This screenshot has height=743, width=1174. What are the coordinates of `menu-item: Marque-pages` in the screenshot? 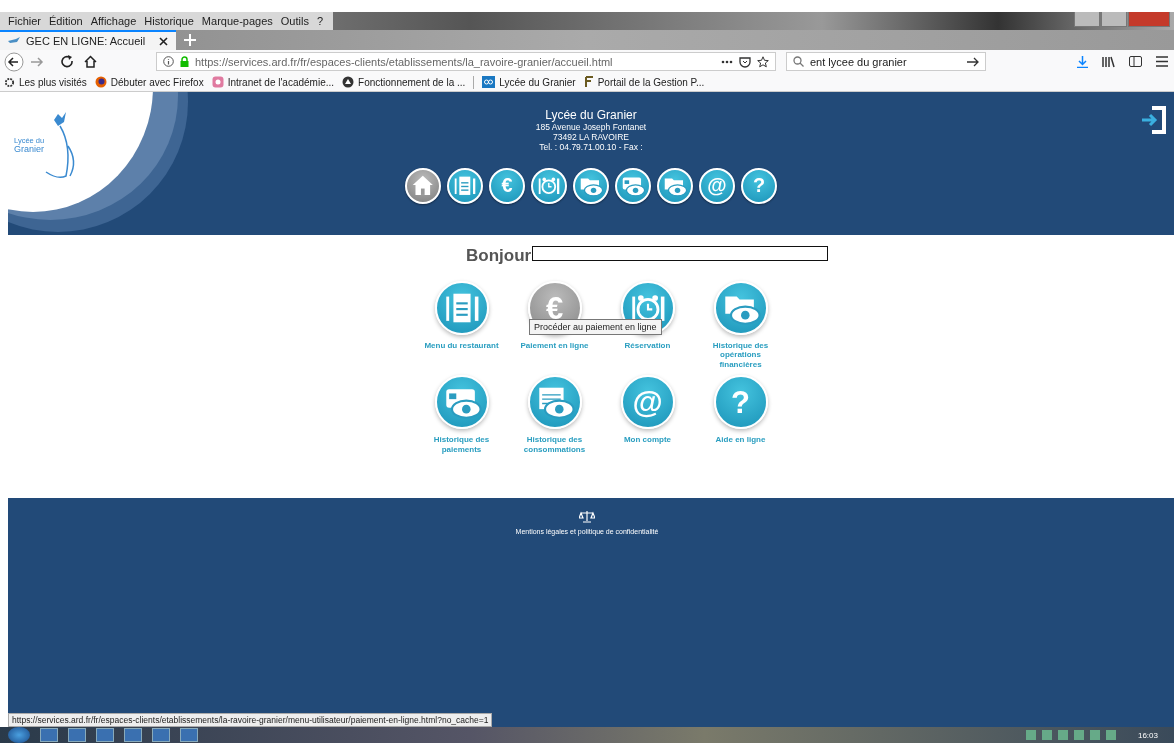 It's located at (237, 21).